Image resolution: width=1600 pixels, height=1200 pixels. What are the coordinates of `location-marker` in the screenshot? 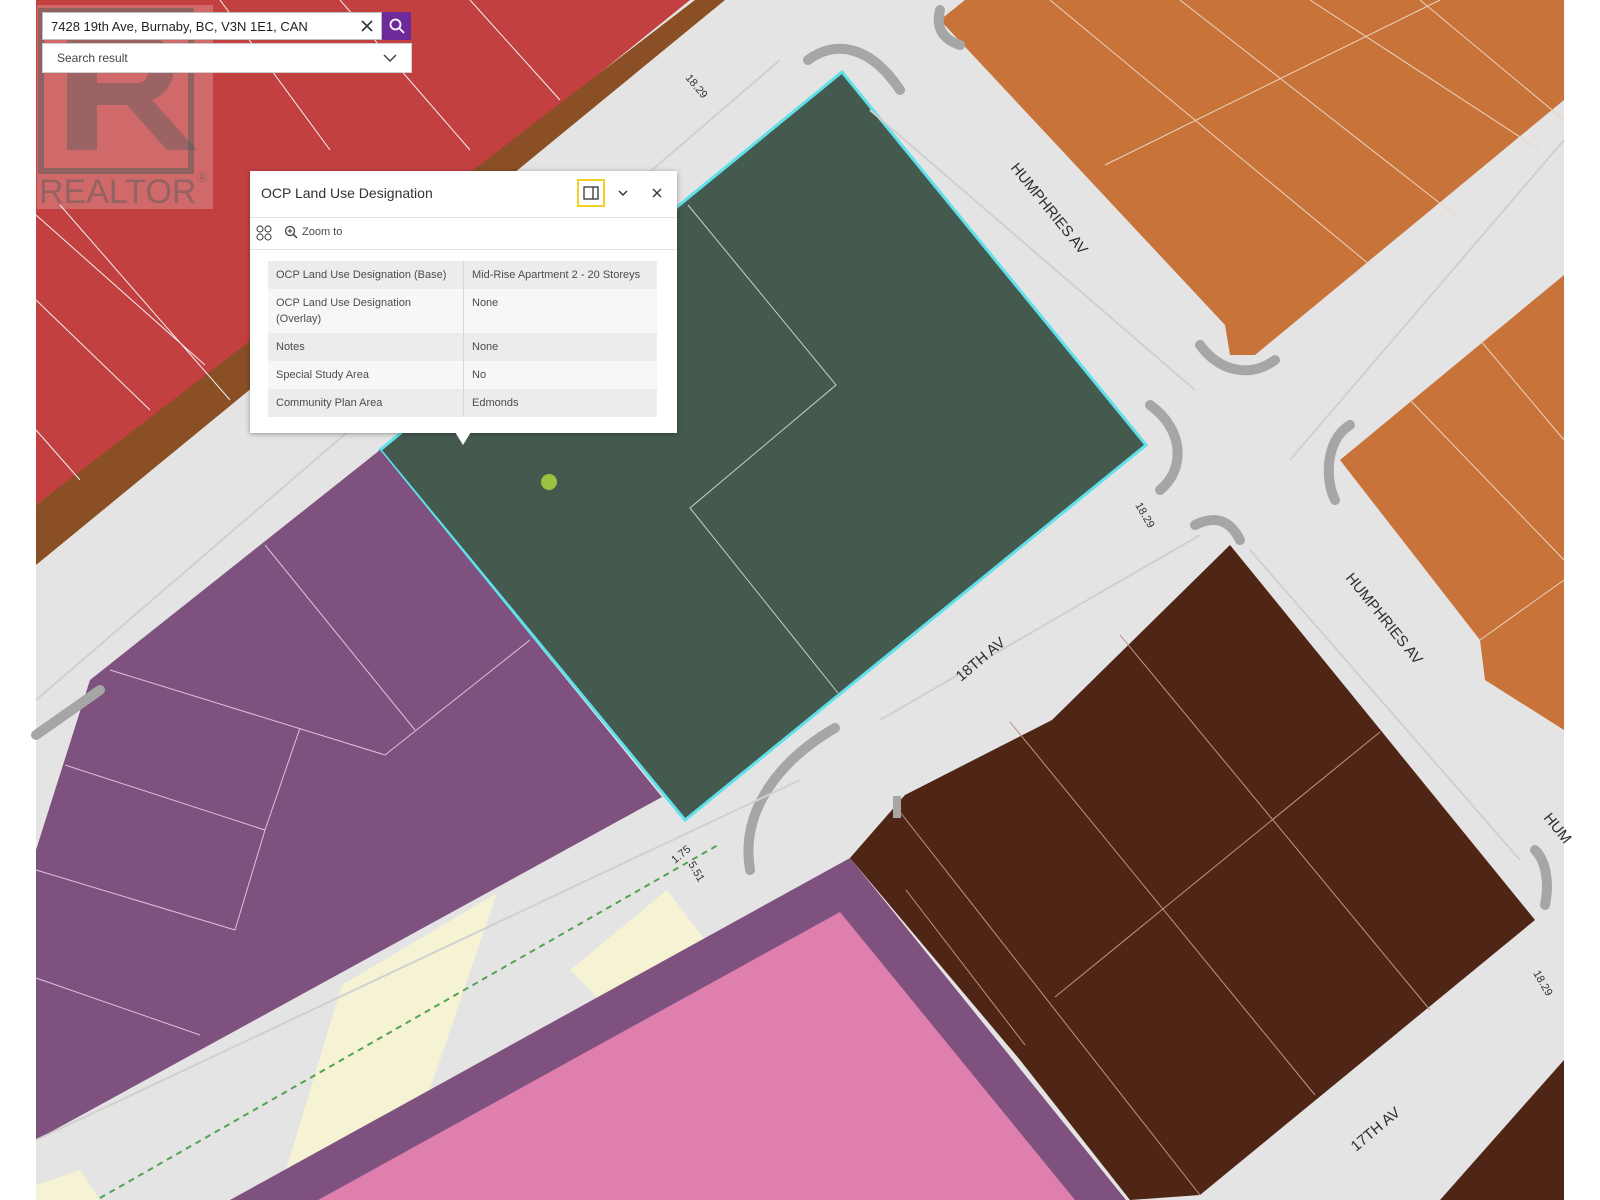 It's located at (549, 482).